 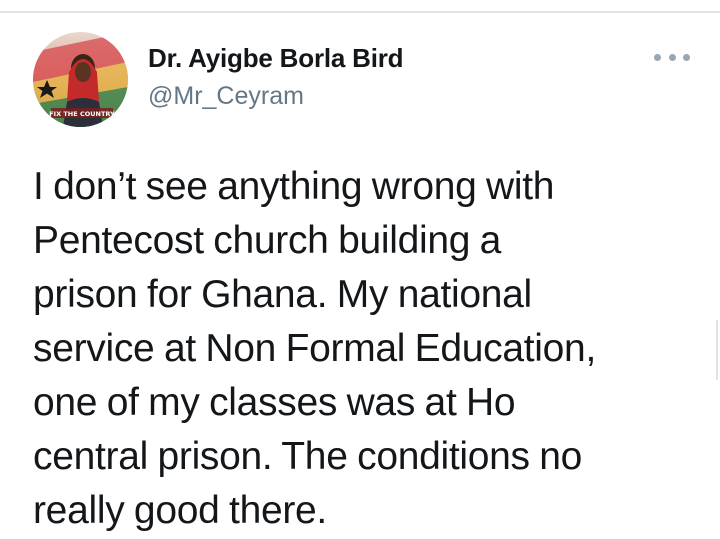 I want to click on avatar-image: FIX THE COUNTRY, so click(x=80, y=79).